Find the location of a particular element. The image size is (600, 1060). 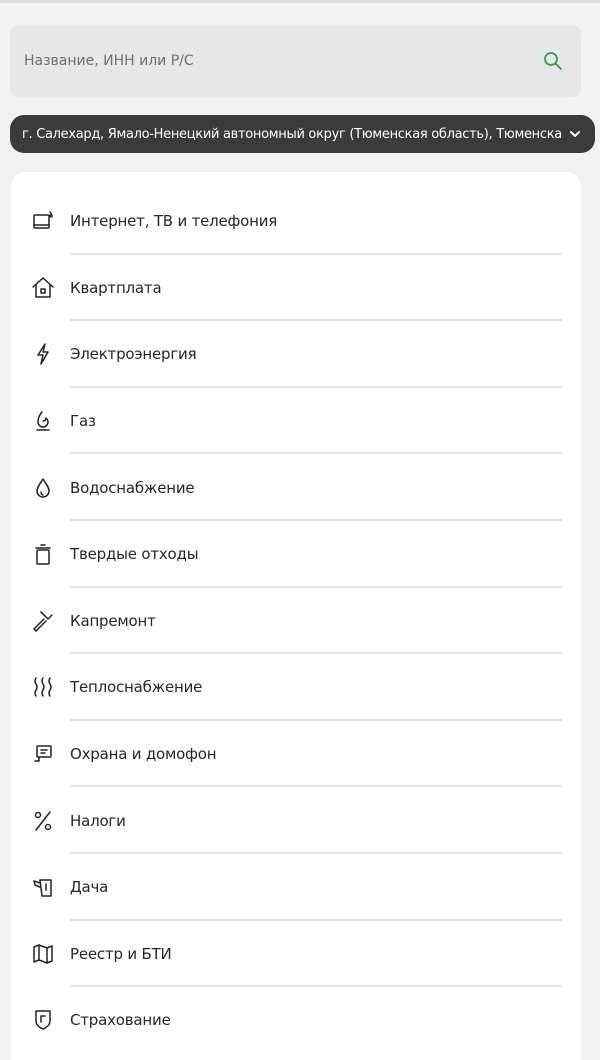

category-item-overhaul: Капремонт is located at coordinates (296, 621).